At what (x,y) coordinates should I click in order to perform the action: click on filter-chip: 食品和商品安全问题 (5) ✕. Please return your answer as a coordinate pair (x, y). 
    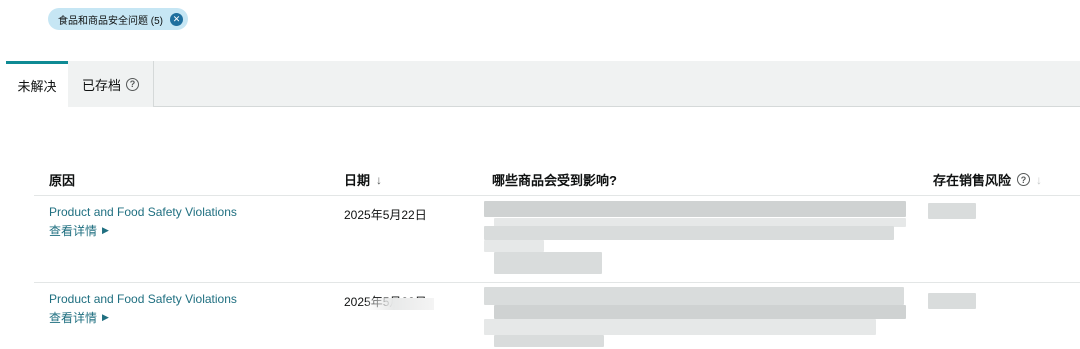
    Looking at the image, I should click on (118, 19).